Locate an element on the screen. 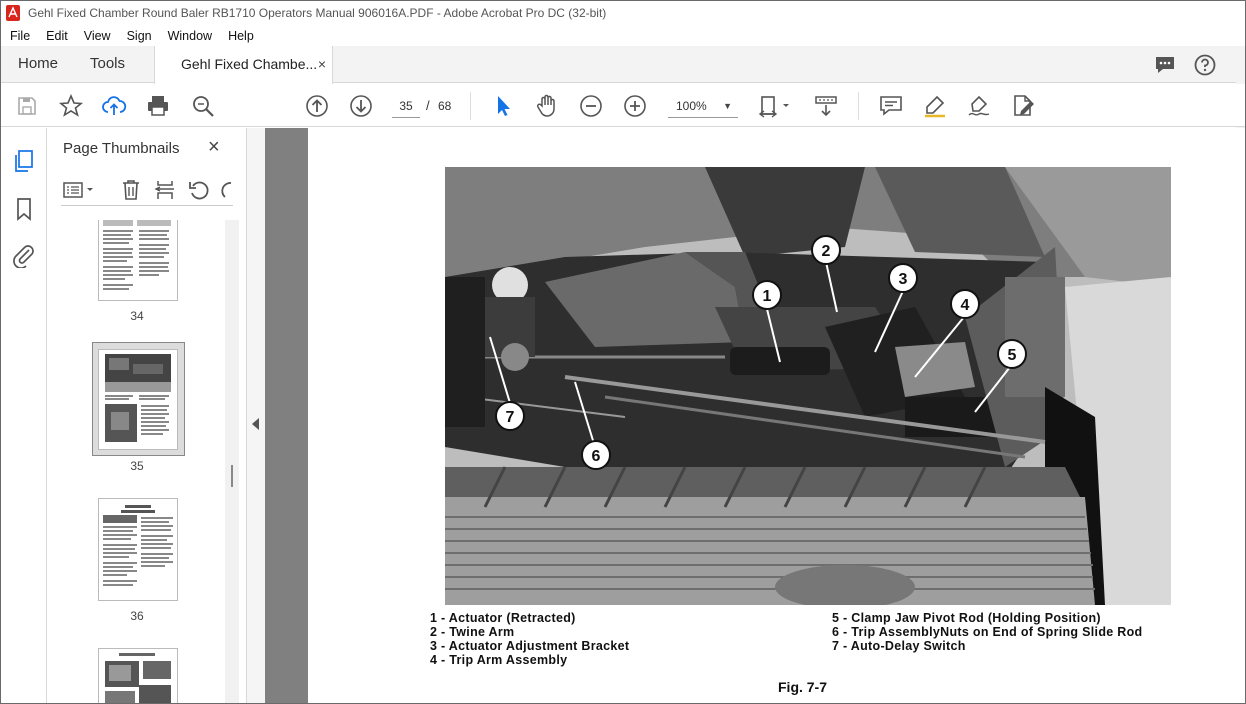 The image size is (1246, 704). fill-sign-icon is located at coordinates (1023, 106).